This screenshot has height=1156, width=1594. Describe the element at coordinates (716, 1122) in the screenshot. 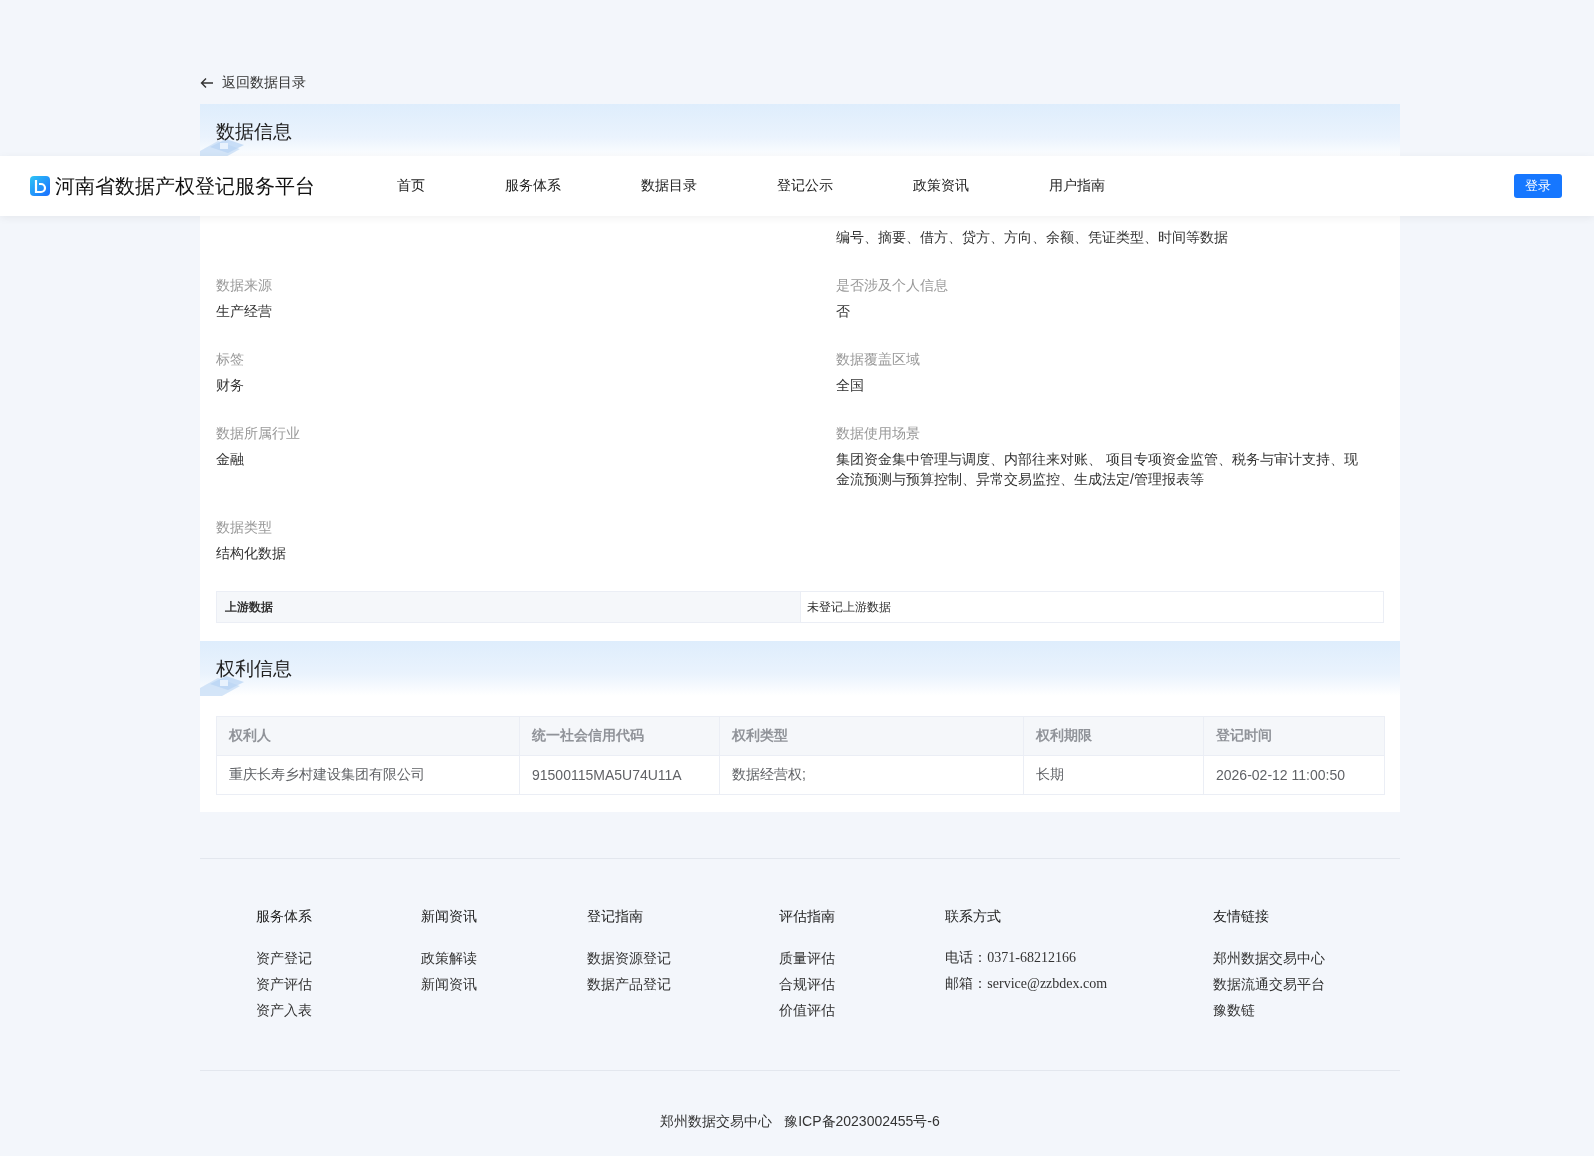

I see `copyright-text: 郑州数据交易中心` at that location.